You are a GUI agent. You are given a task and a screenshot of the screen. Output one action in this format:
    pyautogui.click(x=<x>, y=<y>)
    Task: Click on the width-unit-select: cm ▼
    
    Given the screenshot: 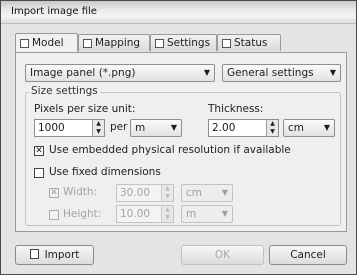 What is the action you would take?
    pyautogui.click(x=207, y=193)
    